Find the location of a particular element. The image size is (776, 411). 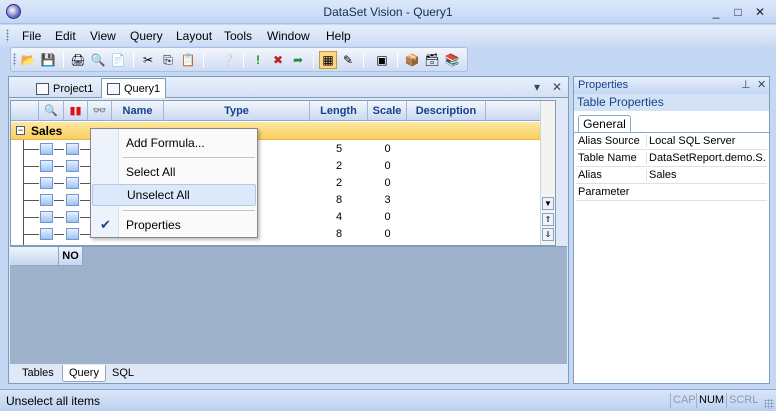

property-row: Alias Source Local SQL Server is located at coordinates (671, 141).